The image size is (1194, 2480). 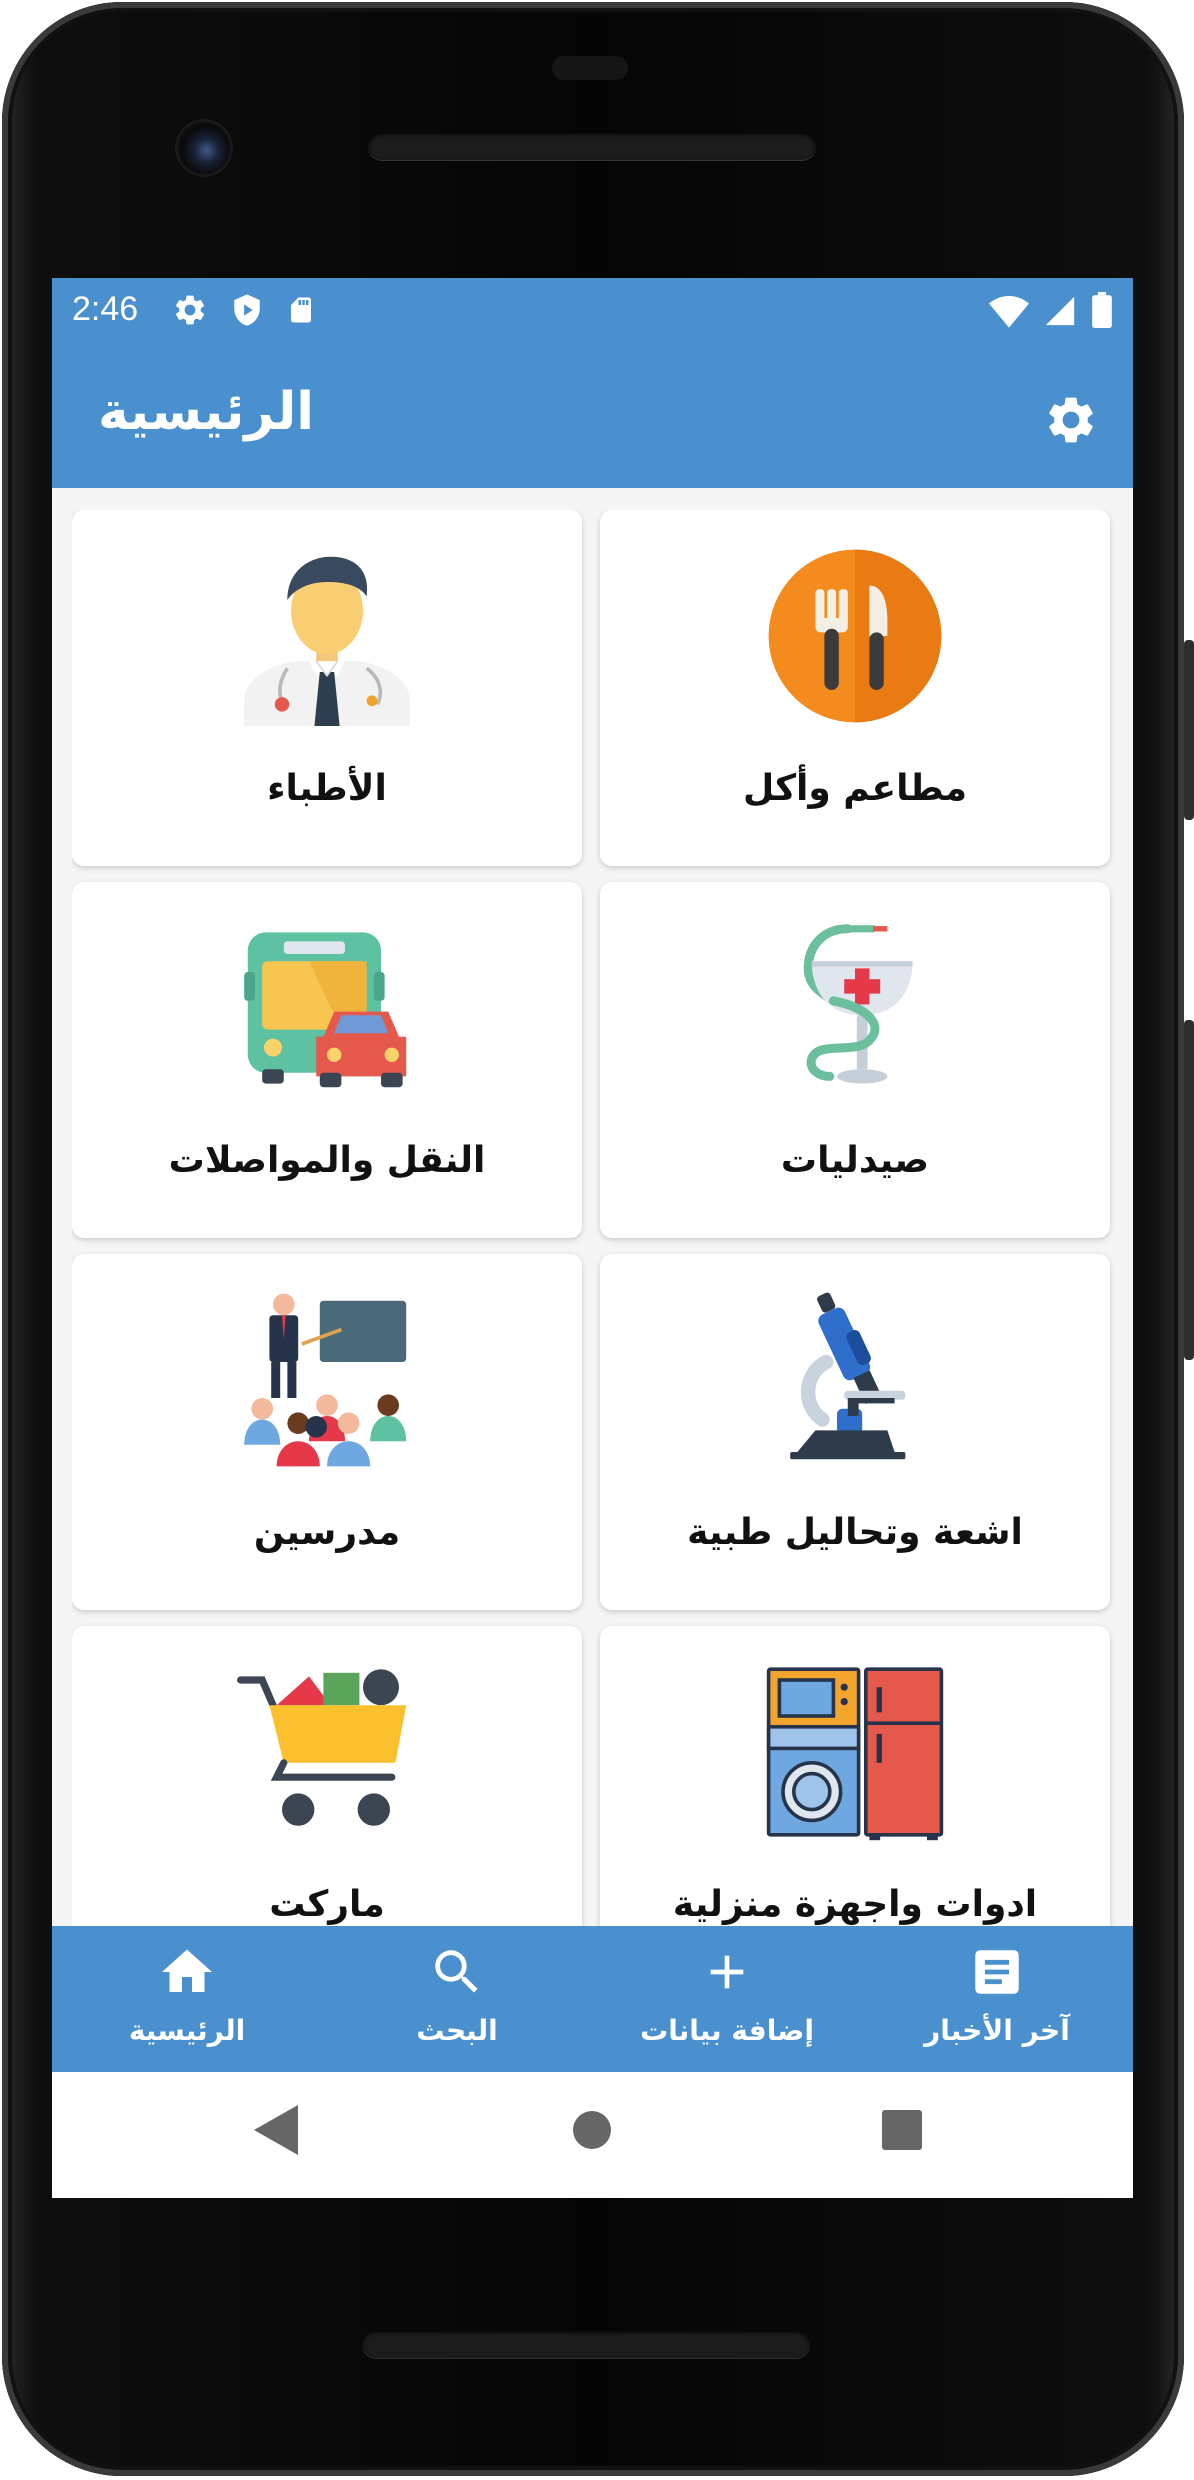 I want to click on category-card-pharmacies: صيدليات, so click(x=855, y=1060).